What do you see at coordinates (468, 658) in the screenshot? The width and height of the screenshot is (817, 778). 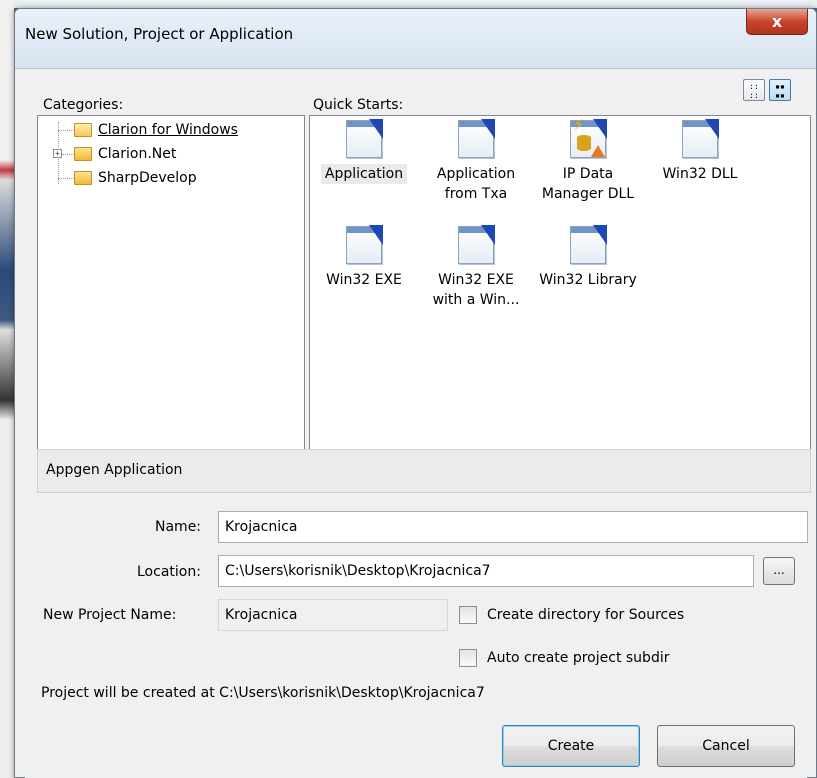 I see `auto-create-subdir-checkbox` at bounding box center [468, 658].